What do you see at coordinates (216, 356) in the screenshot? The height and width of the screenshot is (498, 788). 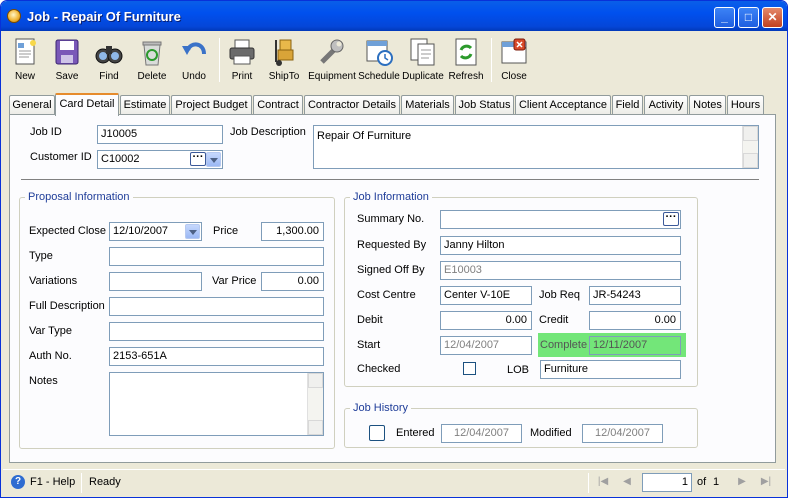 I see `auth-no-input: 2153-651A` at bounding box center [216, 356].